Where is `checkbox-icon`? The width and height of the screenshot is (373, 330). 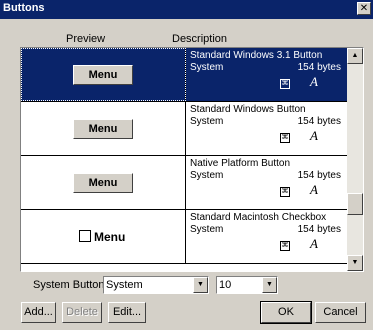
checkbox-icon is located at coordinates (85, 236).